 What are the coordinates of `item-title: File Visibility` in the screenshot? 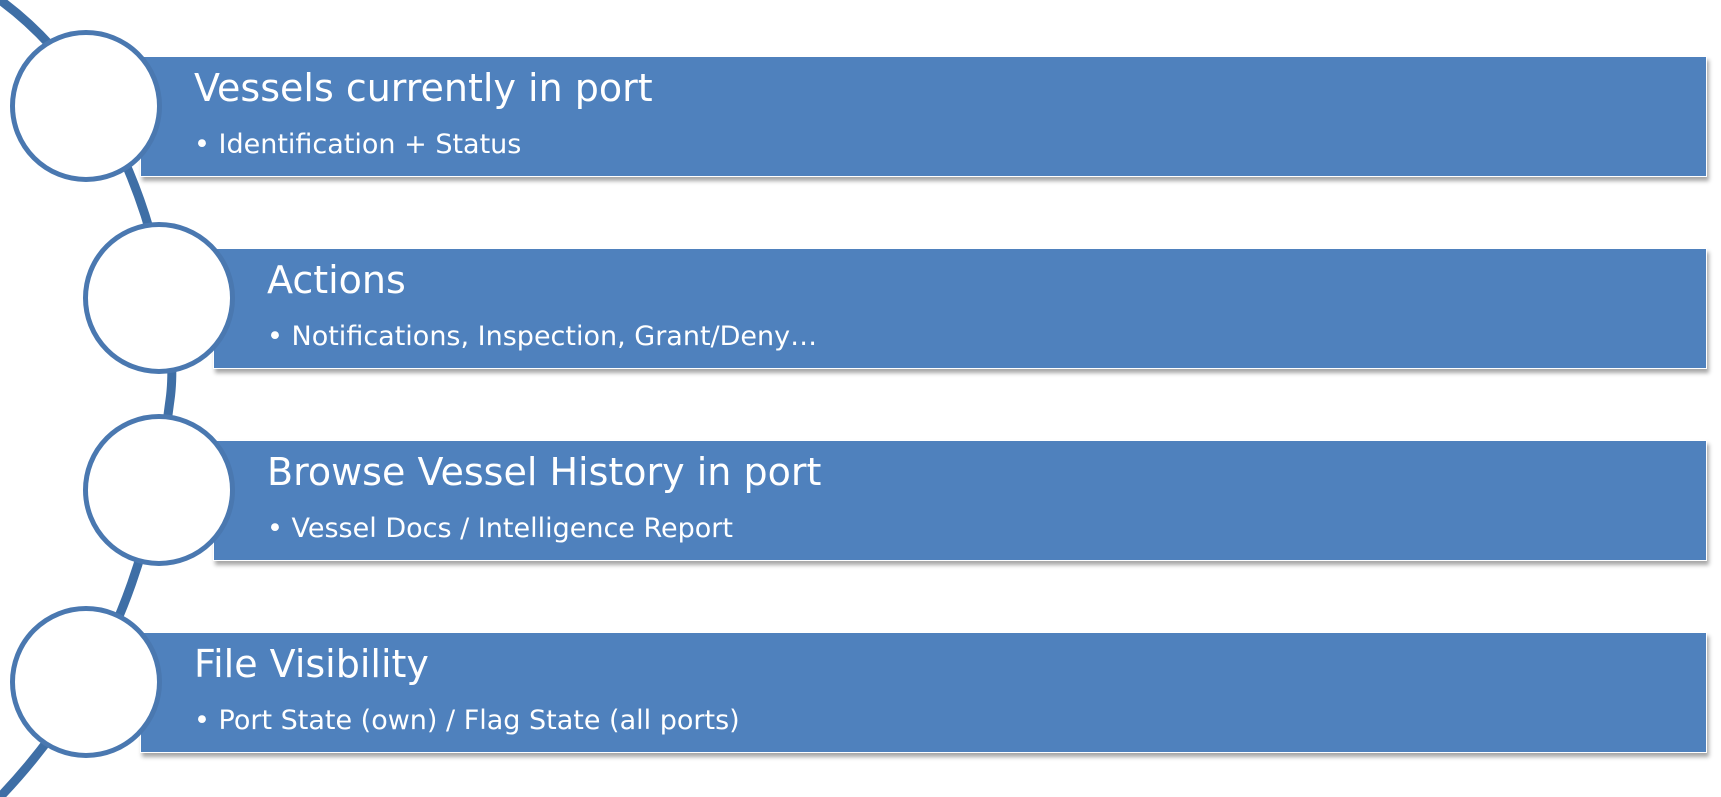 It's located at (311, 664).